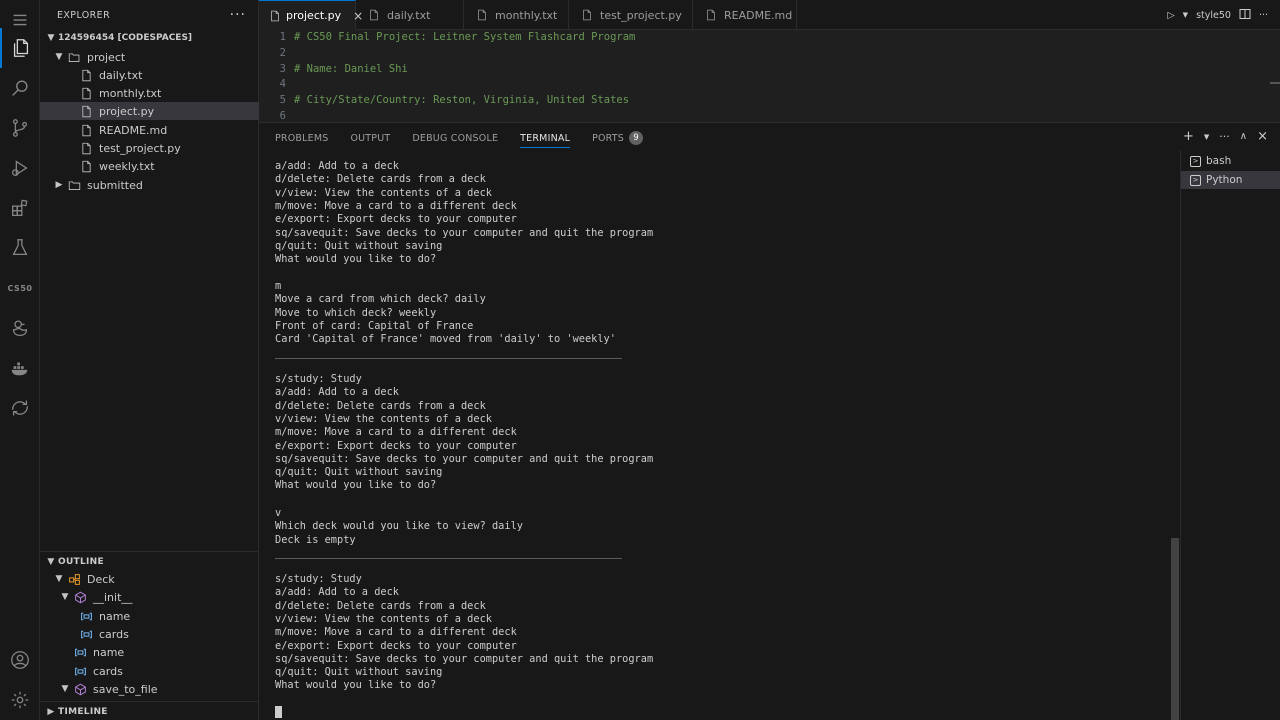  What do you see at coordinates (1230, 180) in the screenshot?
I see `terminal-item-python: > Python` at bounding box center [1230, 180].